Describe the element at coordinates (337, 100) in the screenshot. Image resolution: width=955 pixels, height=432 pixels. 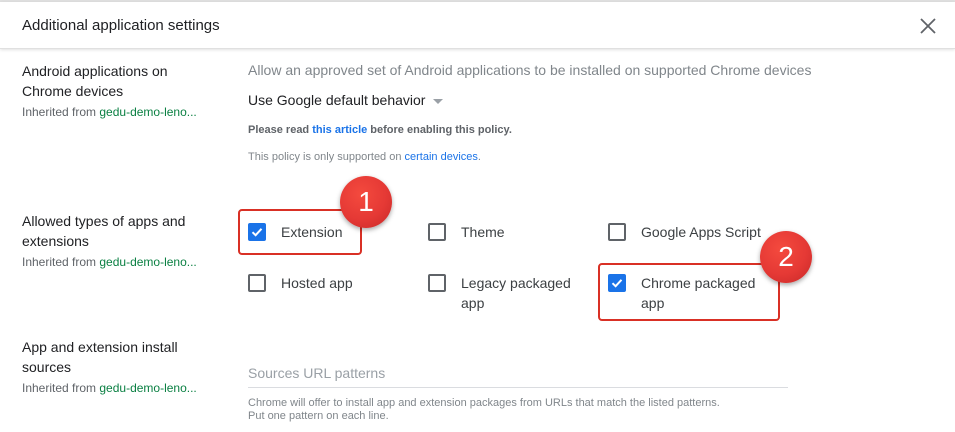
I see `dropdown-value: Use Google default behavior` at that location.